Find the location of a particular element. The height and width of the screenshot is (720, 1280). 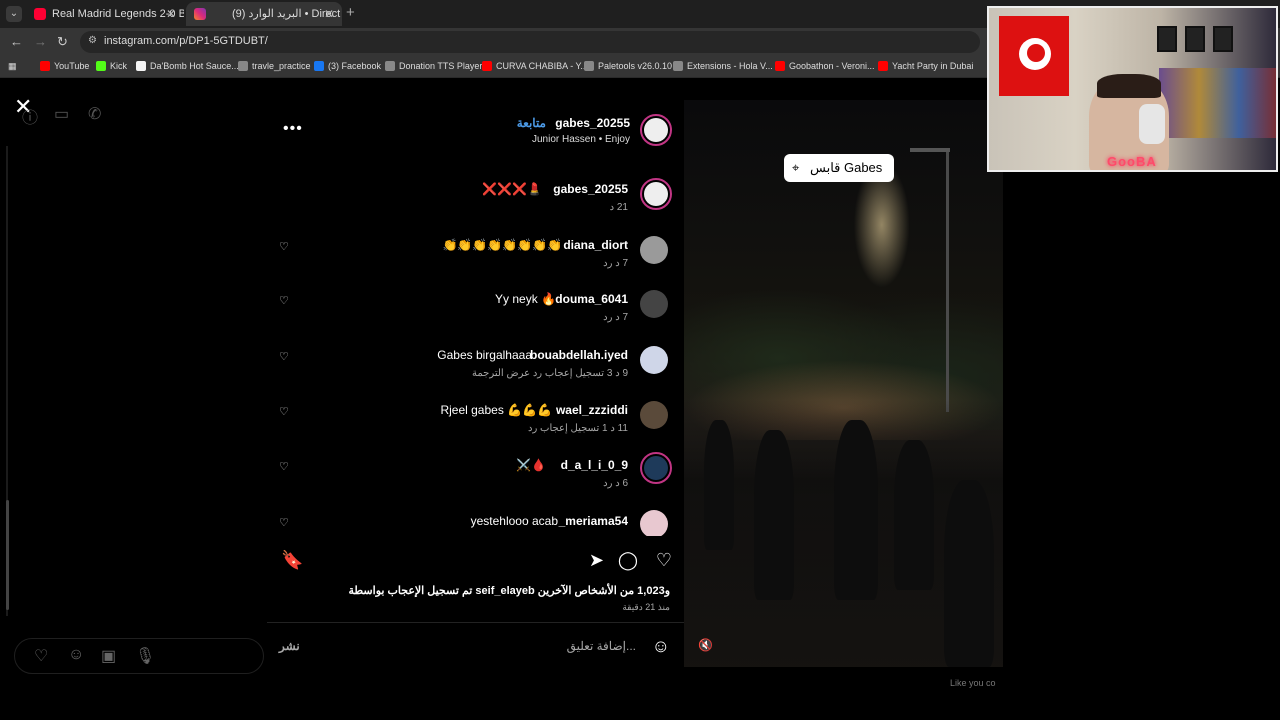

chat-scrollbar is located at coordinates (7, 555).